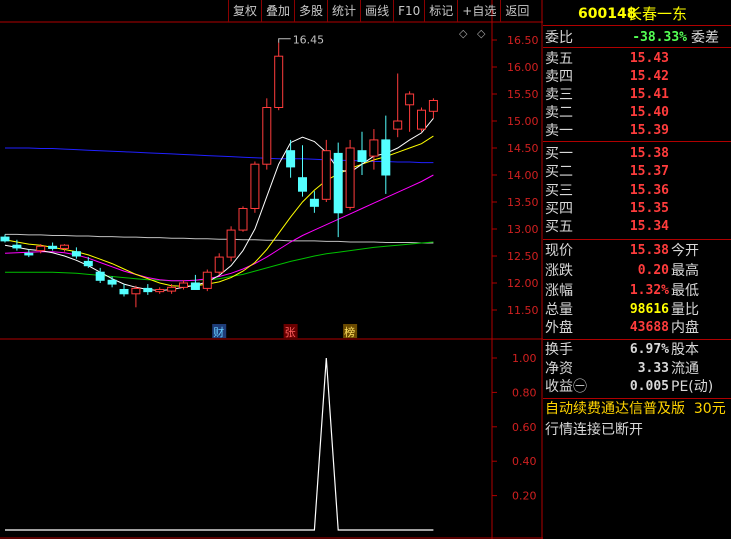 The width and height of the screenshot is (731, 539). Describe the element at coordinates (559, 131) in the screenshot. I see `sell-label: 卖一` at that location.